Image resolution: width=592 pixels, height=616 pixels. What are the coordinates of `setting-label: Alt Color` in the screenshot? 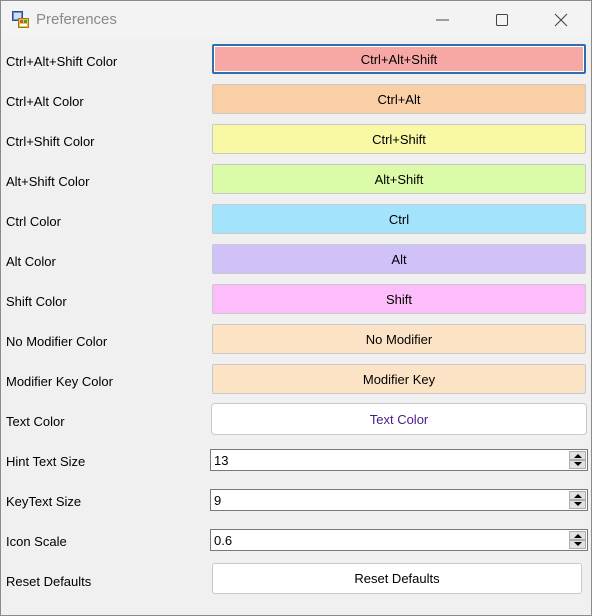 It's located at (31, 261).